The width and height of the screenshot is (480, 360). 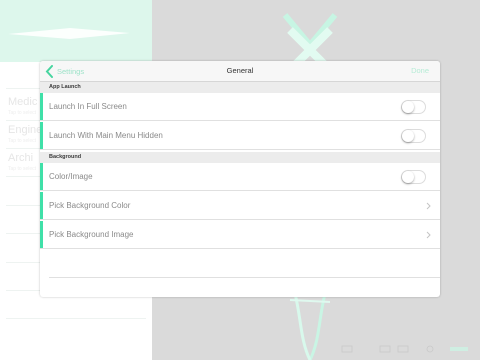 What do you see at coordinates (76, 318) in the screenshot?
I see `divider` at bounding box center [76, 318].